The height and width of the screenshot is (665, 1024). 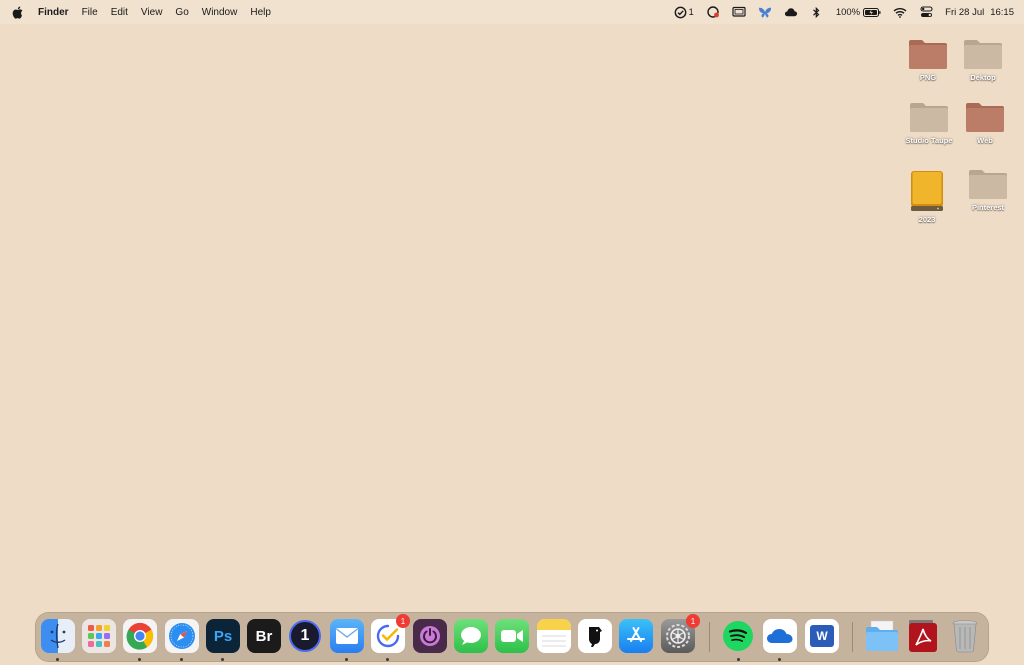 I want to click on desktop-icon-label: PNG, so click(x=928, y=77).